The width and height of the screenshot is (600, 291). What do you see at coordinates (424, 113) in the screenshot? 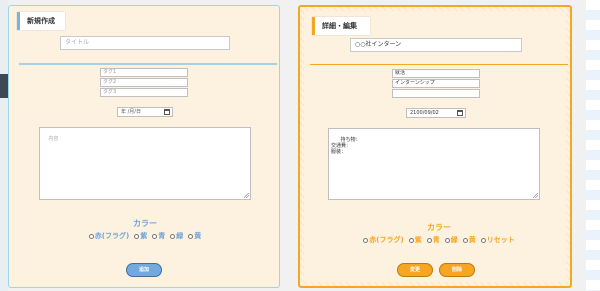
I see `edit-date-value: 2100/09/02` at bounding box center [424, 113].